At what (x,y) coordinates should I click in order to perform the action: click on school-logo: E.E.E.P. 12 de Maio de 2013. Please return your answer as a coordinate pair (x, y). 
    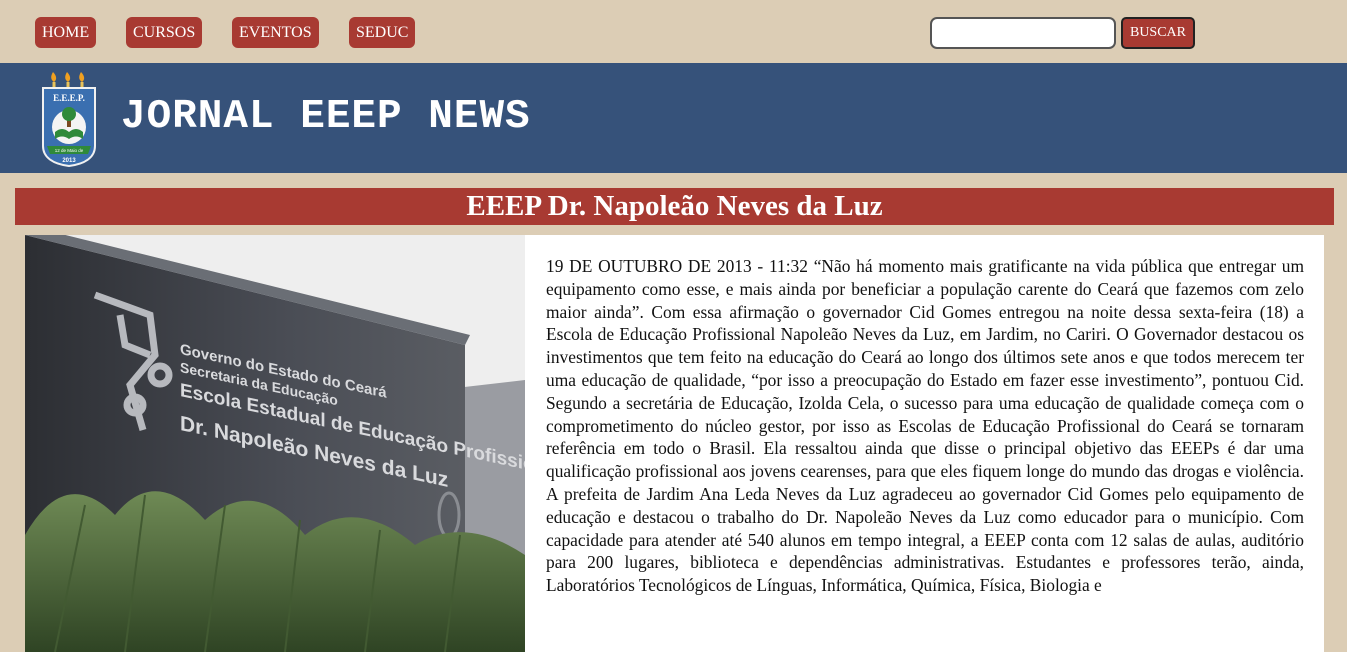
    Looking at the image, I should click on (69, 118).